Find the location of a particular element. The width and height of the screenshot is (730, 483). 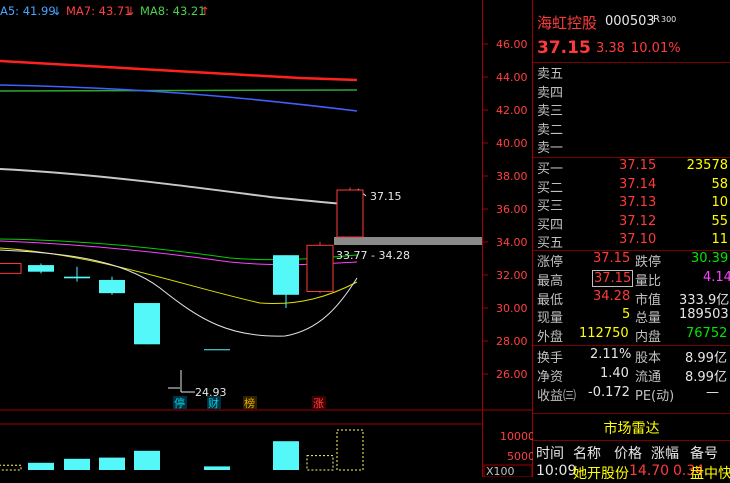

volume-unit: X100 is located at coordinates (500, 471).